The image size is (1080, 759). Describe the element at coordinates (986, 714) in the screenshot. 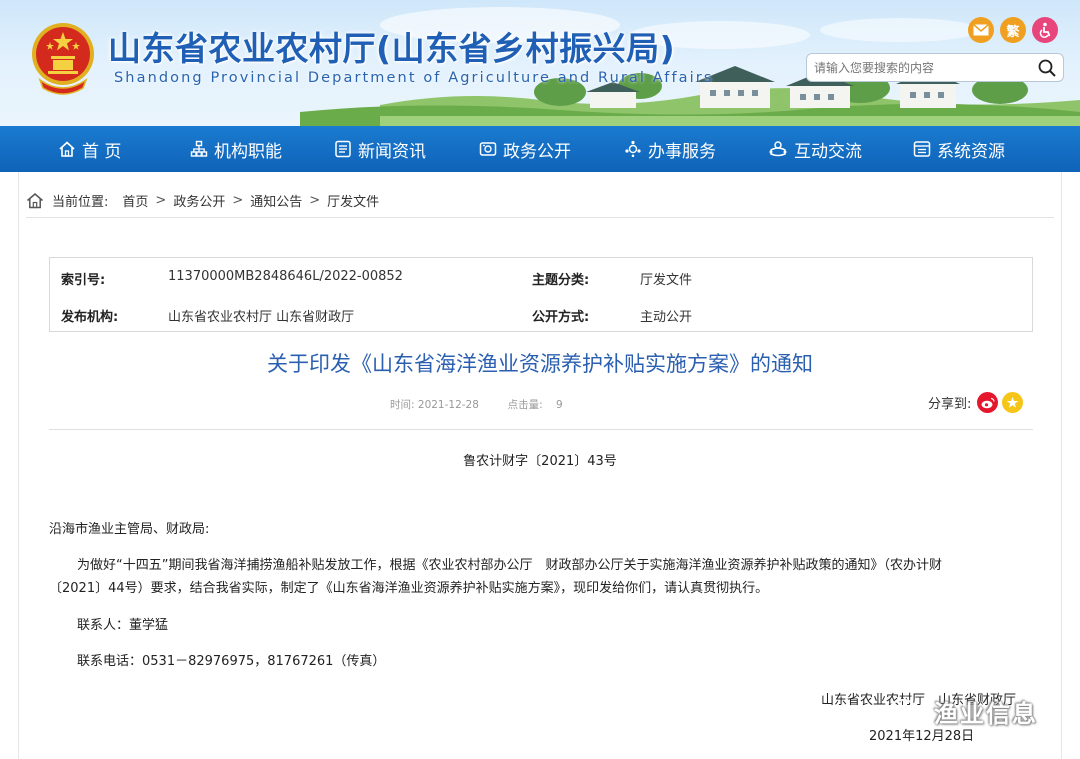

I see `watermark-text: 渔业信息` at that location.